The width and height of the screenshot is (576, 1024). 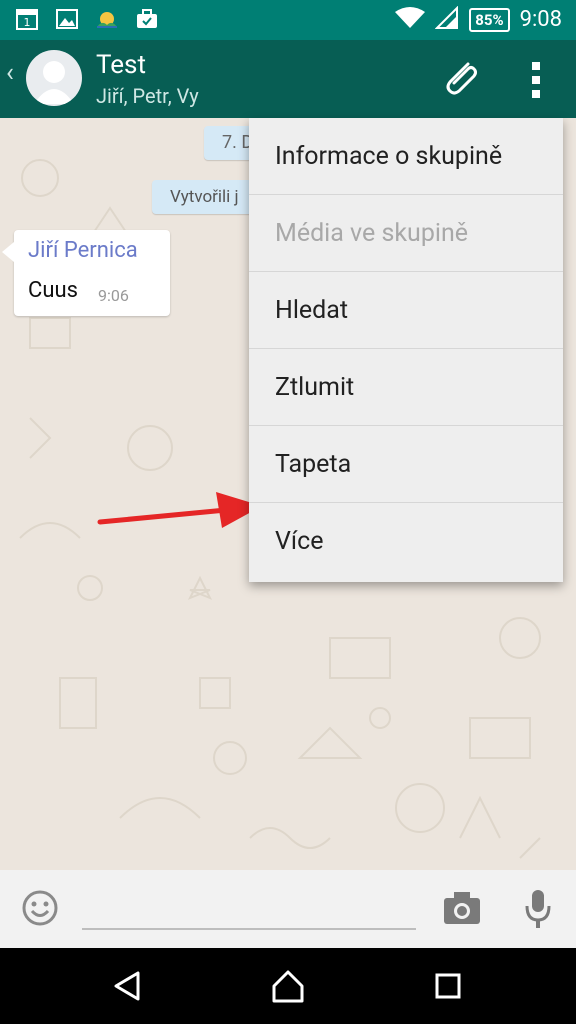 What do you see at coordinates (40, 908) in the screenshot?
I see `emoji-icon` at bounding box center [40, 908].